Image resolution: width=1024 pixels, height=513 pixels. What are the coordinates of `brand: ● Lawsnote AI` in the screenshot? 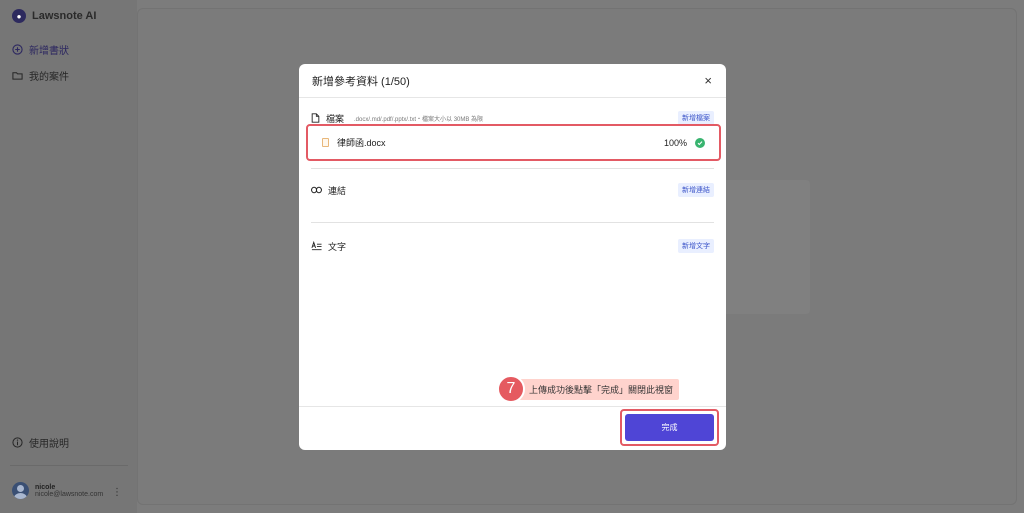 It's located at (54, 16).